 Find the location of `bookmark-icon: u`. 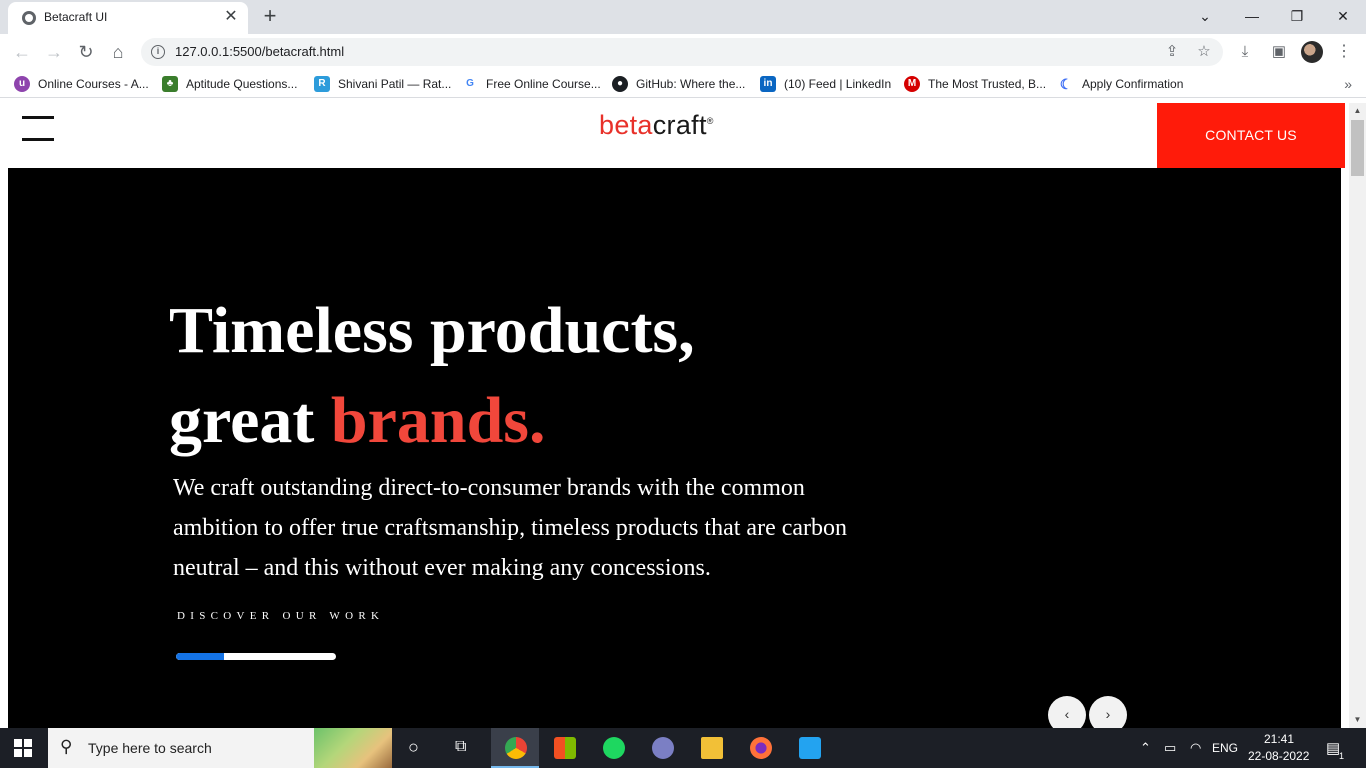

bookmark-icon: u is located at coordinates (22, 84).